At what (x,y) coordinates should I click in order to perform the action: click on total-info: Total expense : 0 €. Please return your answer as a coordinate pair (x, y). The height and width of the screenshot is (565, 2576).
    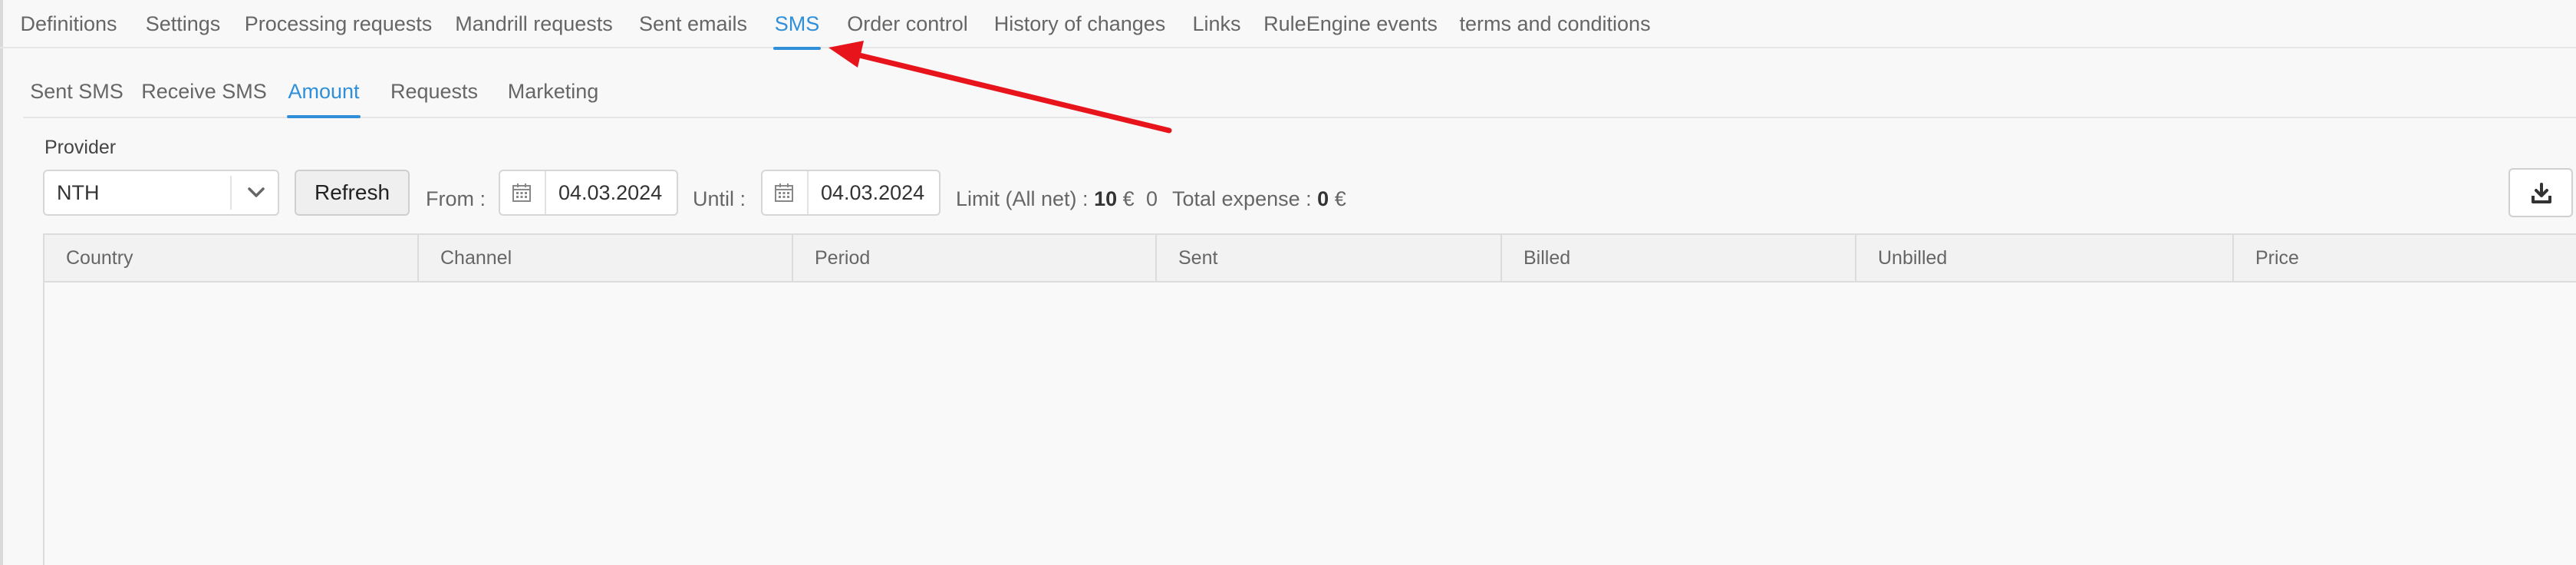
    Looking at the image, I should click on (1259, 199).